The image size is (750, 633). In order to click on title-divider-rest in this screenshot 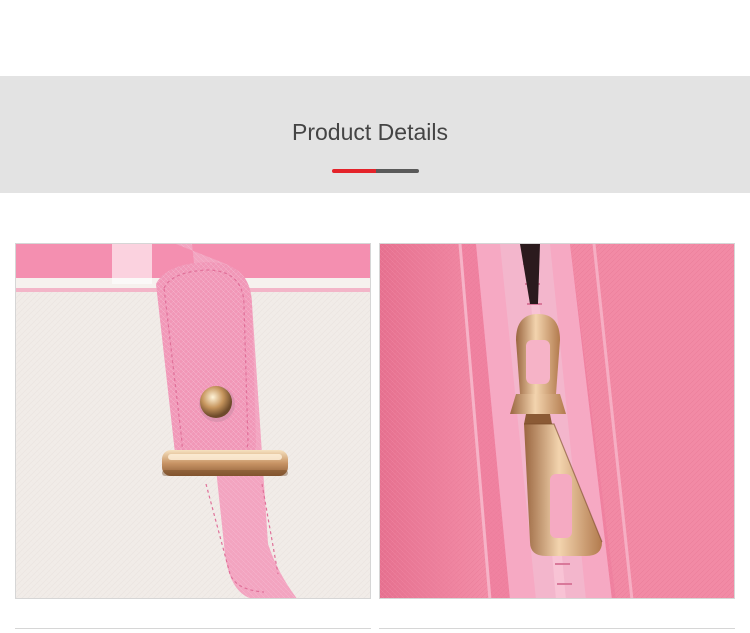, I will do `click(397, 171)`.